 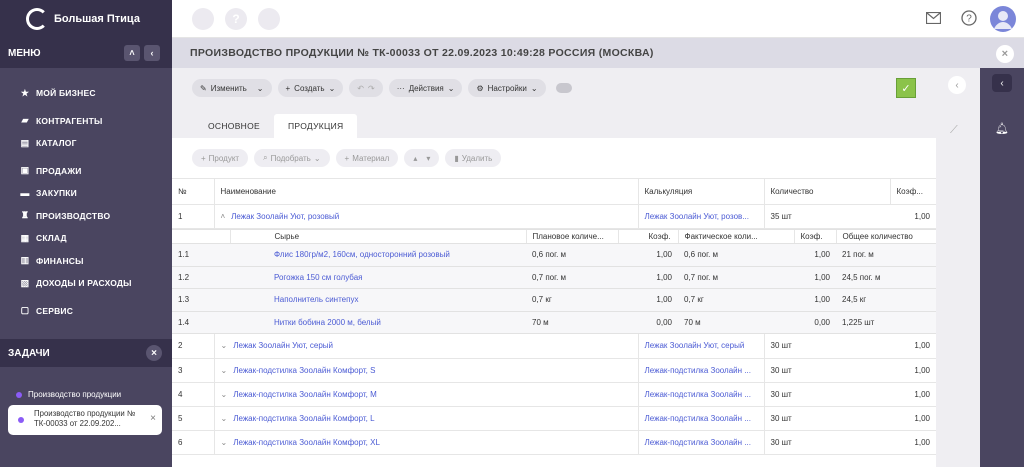 I want to click on arrow-down-icon: ▾, so click(x=428, y=158).